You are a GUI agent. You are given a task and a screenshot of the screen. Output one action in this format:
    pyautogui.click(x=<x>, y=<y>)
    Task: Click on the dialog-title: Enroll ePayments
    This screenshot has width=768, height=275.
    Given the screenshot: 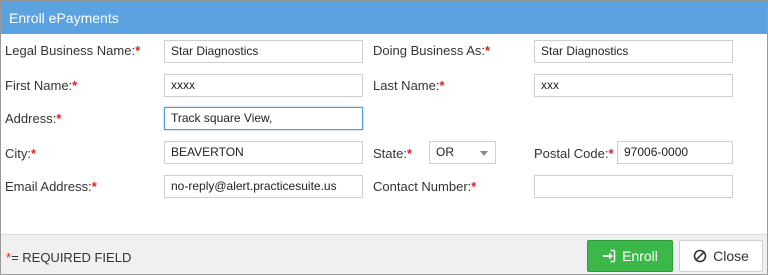 What is the action you would take?
    pyautogui.click(x=64, y=18)
    